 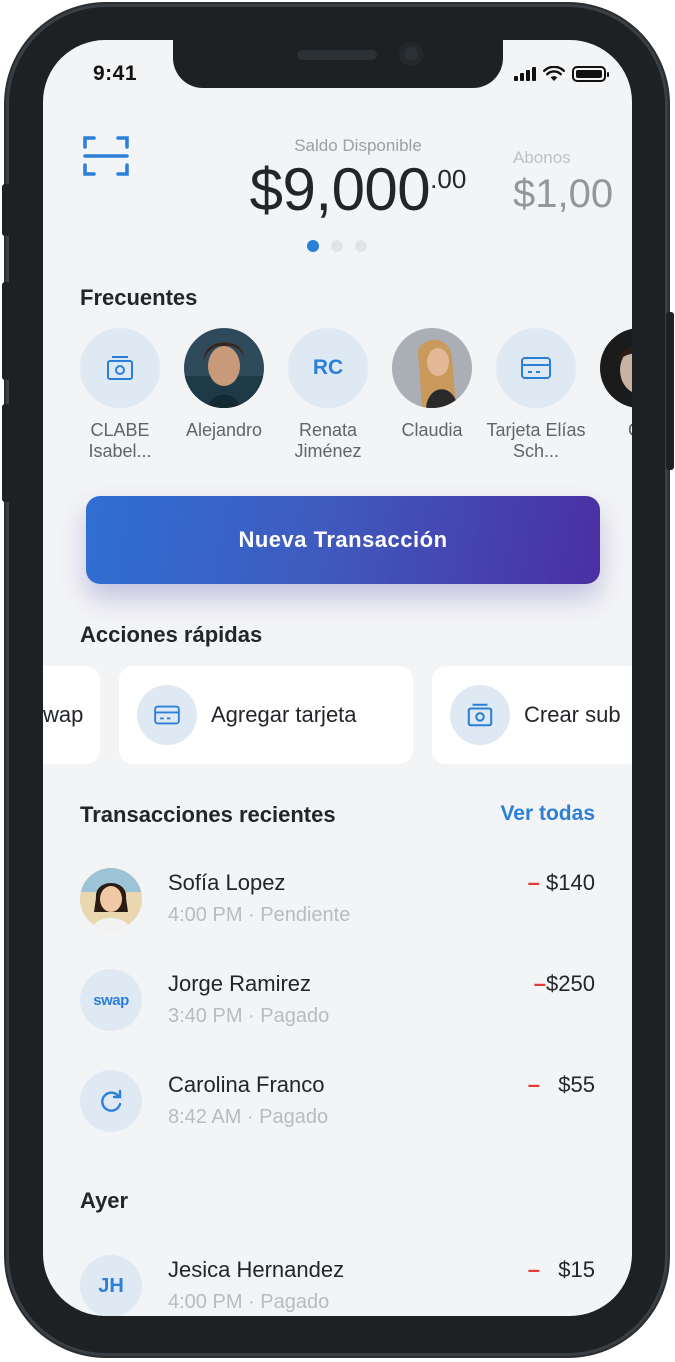 What do you see at coordinates (525, 74) in the screenshot?
I see `cellular-signal-icon` at bounding box center [525, 74].